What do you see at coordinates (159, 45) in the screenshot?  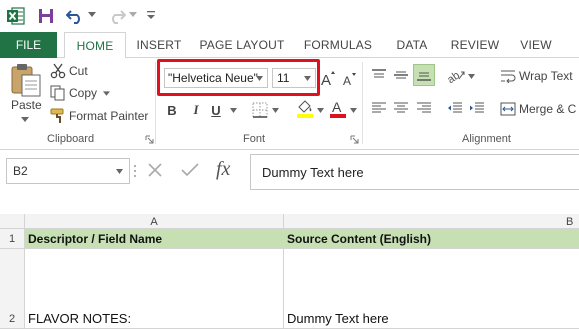 I see `tab-insert: INSERT` at bounding box center [159, 45].